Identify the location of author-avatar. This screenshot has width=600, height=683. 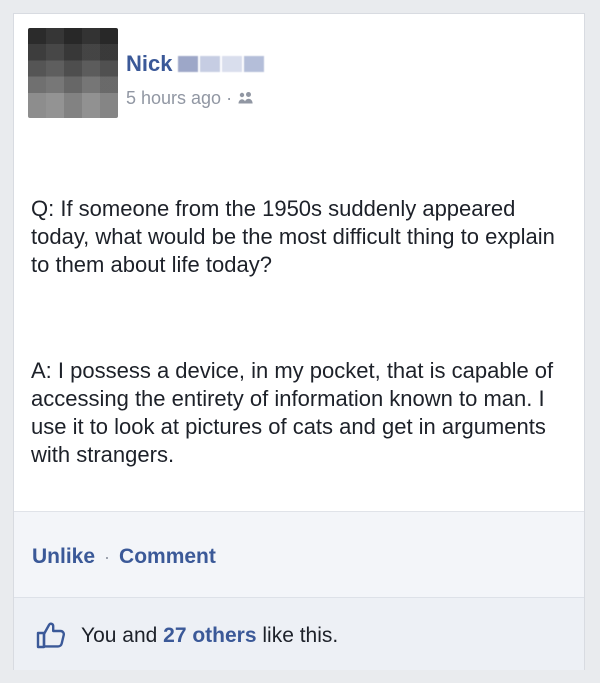
(73, 73).